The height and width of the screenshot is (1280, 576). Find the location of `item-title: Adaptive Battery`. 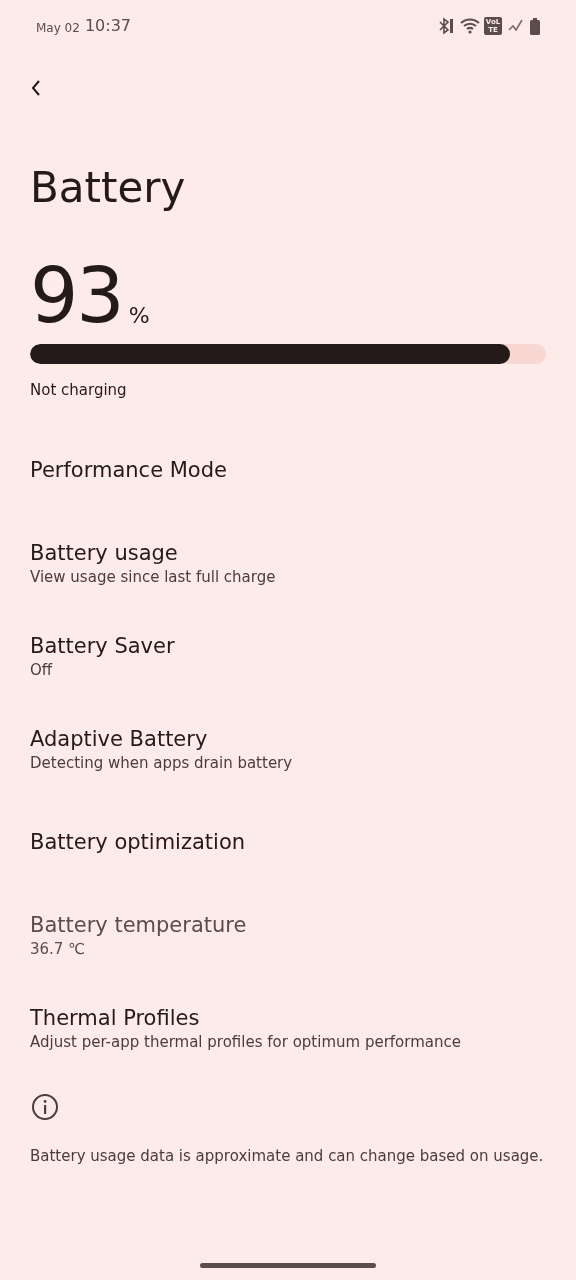

item-title: Adaptive Battery is located at coordinates (119, 739).